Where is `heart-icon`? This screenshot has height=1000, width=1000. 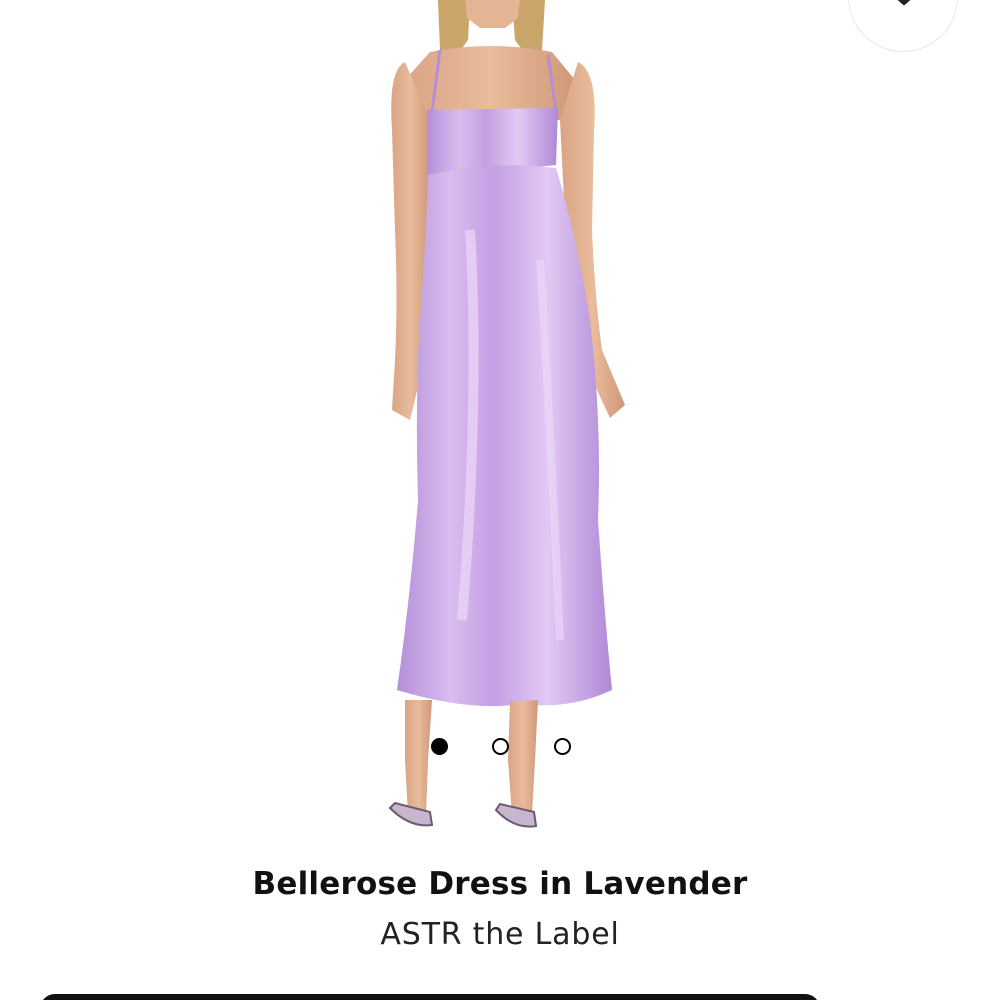 heart-icon is located at coordinates (904, 2).